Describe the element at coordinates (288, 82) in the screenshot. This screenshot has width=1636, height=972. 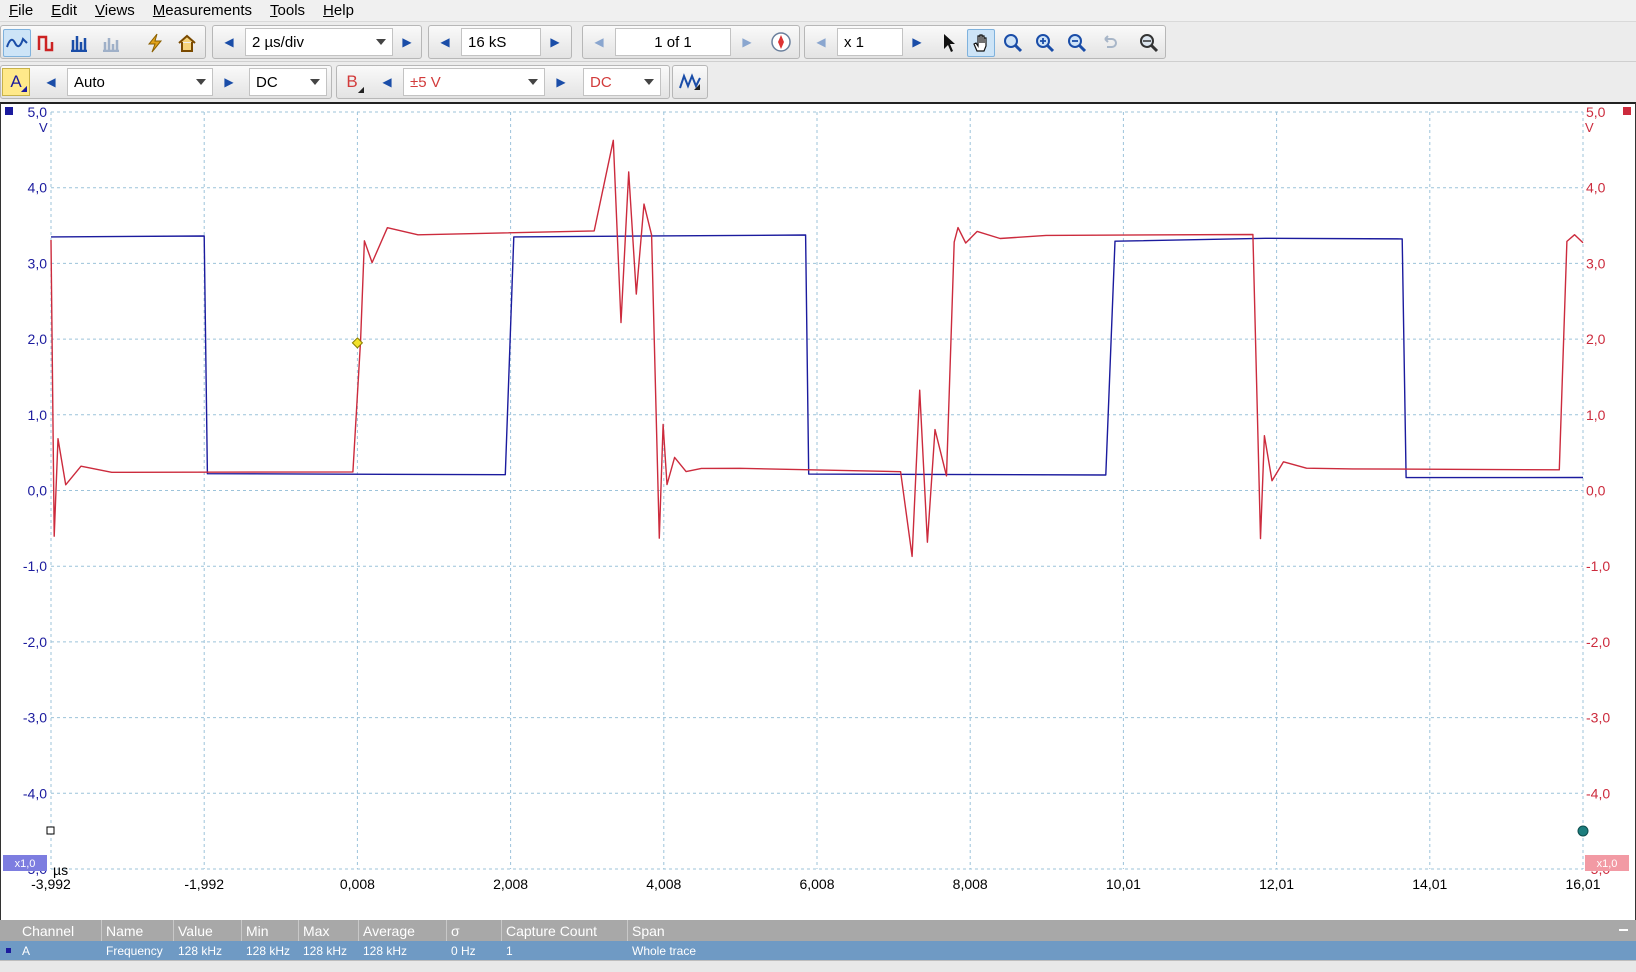
I see `channel-a-coupling-select: DC` at that location.